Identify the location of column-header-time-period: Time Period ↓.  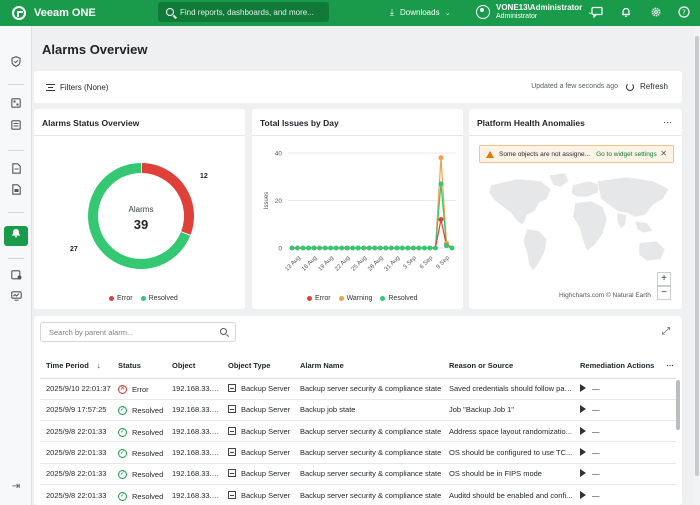
(76, 366).